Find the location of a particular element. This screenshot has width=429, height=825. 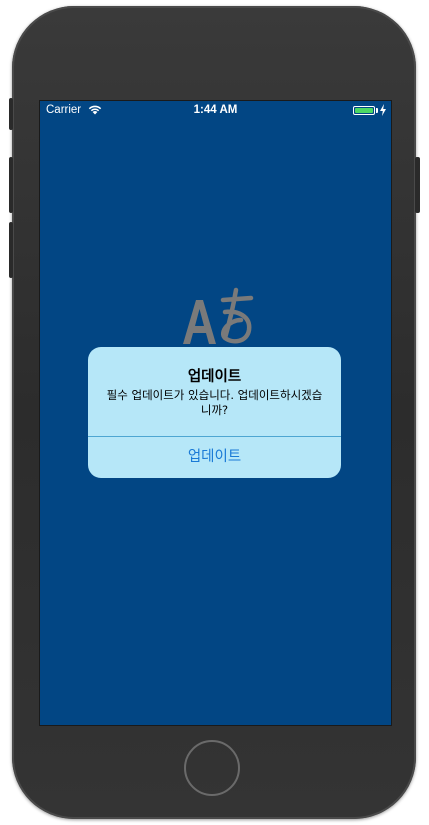

battery-charging-icon is located at coordinates (364, 110).